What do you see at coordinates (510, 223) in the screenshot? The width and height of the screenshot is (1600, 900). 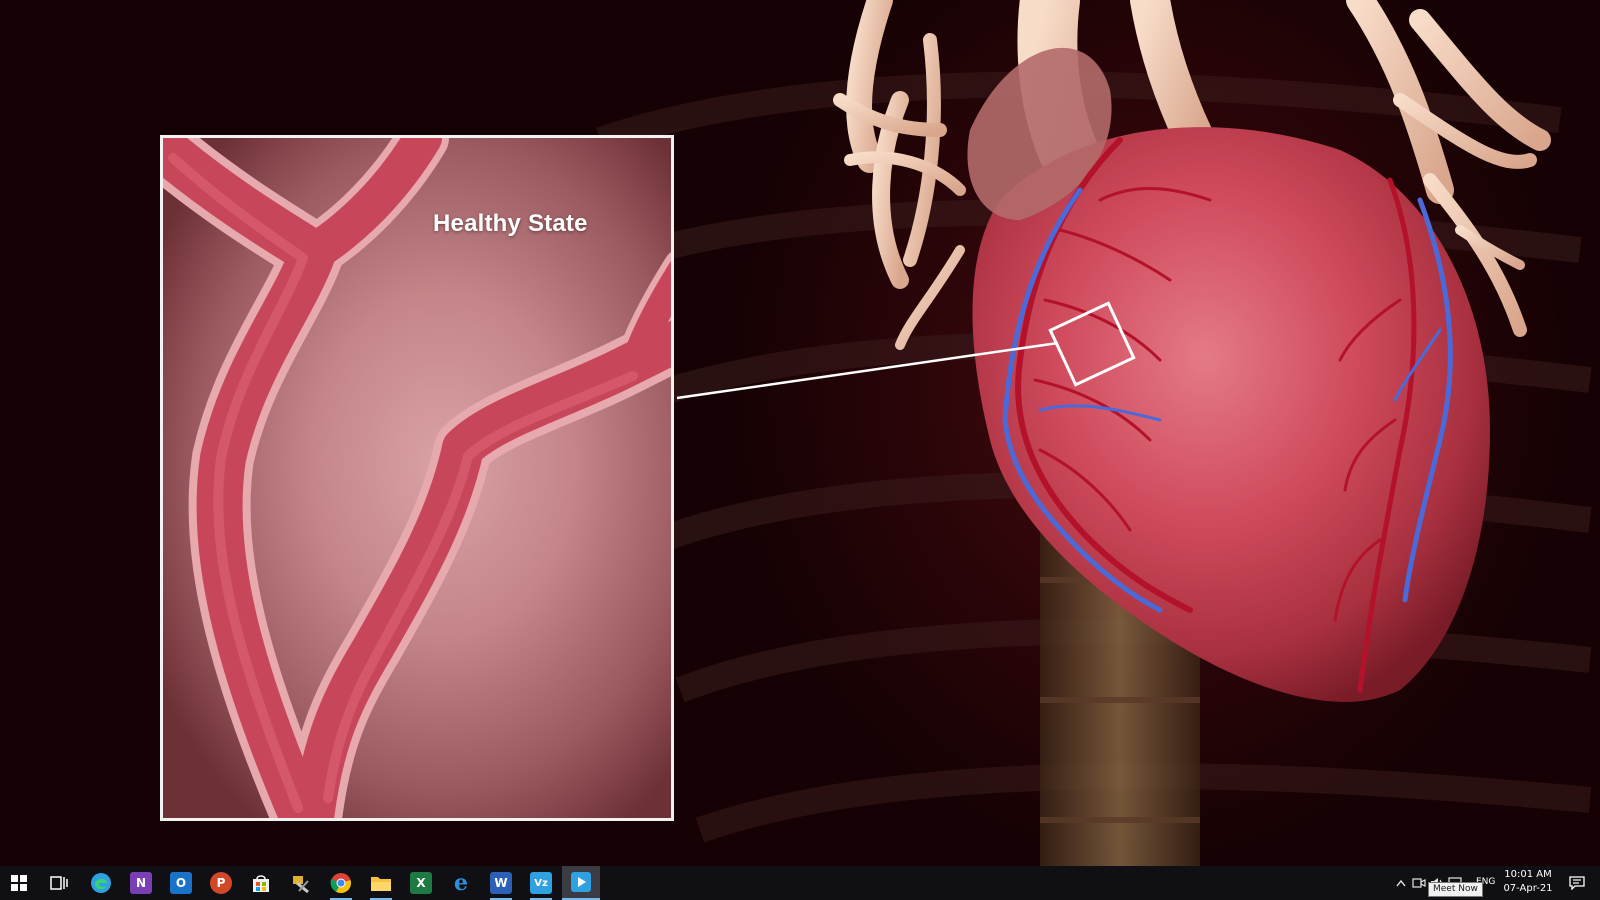 I see `inset-title: Healthy State` at bounding box center [510, 223].